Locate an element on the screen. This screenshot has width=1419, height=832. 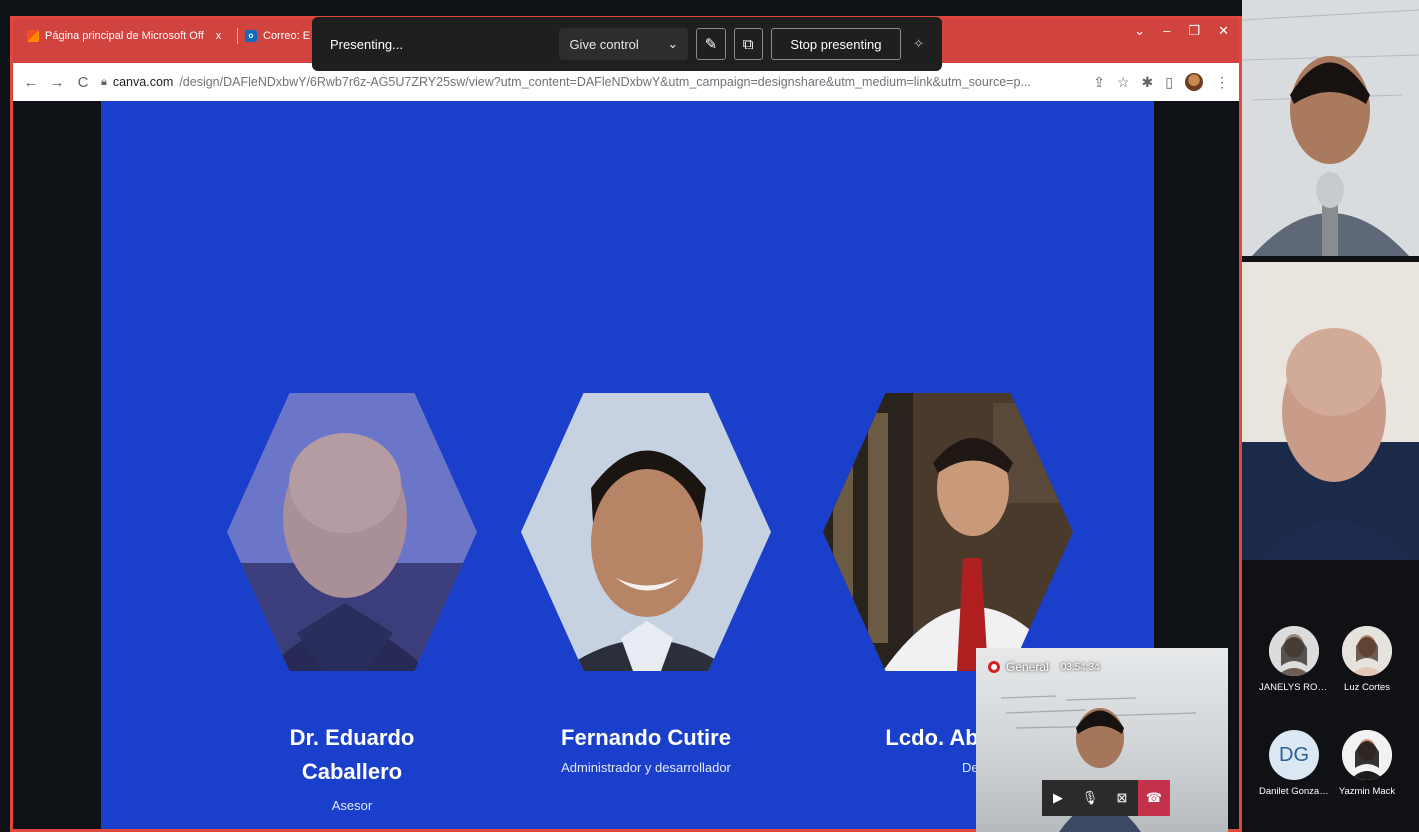
participant-name: Luz Cortes is located at coordinates (1367, 687).